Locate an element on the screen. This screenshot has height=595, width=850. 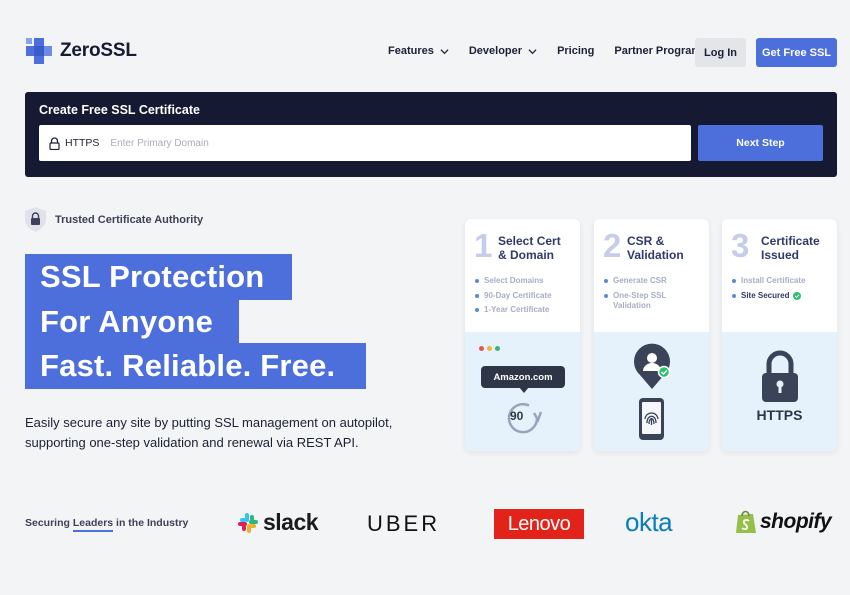
step-illustration: Amazon.com 90 is located at coordinates (522, 391).